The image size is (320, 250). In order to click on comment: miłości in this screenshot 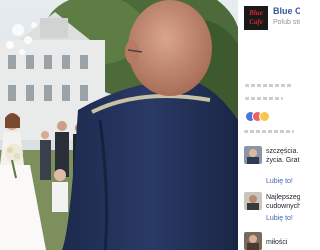, I will do `click(272, 241)`.